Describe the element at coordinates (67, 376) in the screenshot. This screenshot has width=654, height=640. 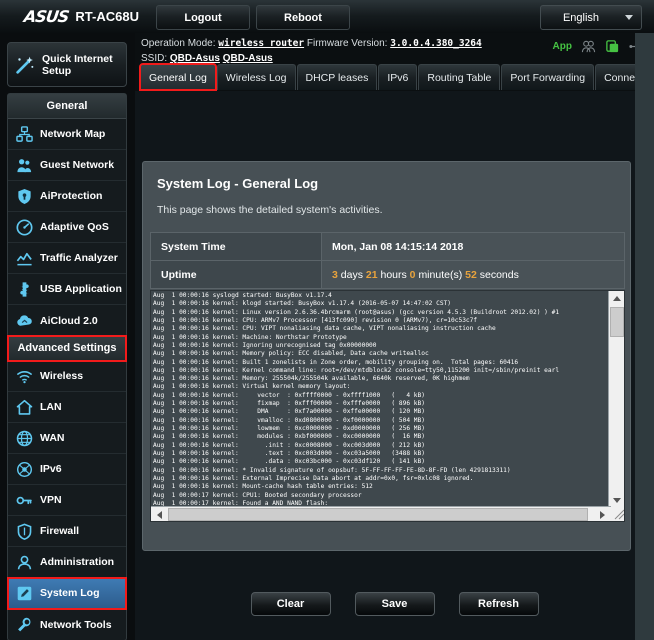
I see `sidebar-item-wireless: Wireless` at that location.